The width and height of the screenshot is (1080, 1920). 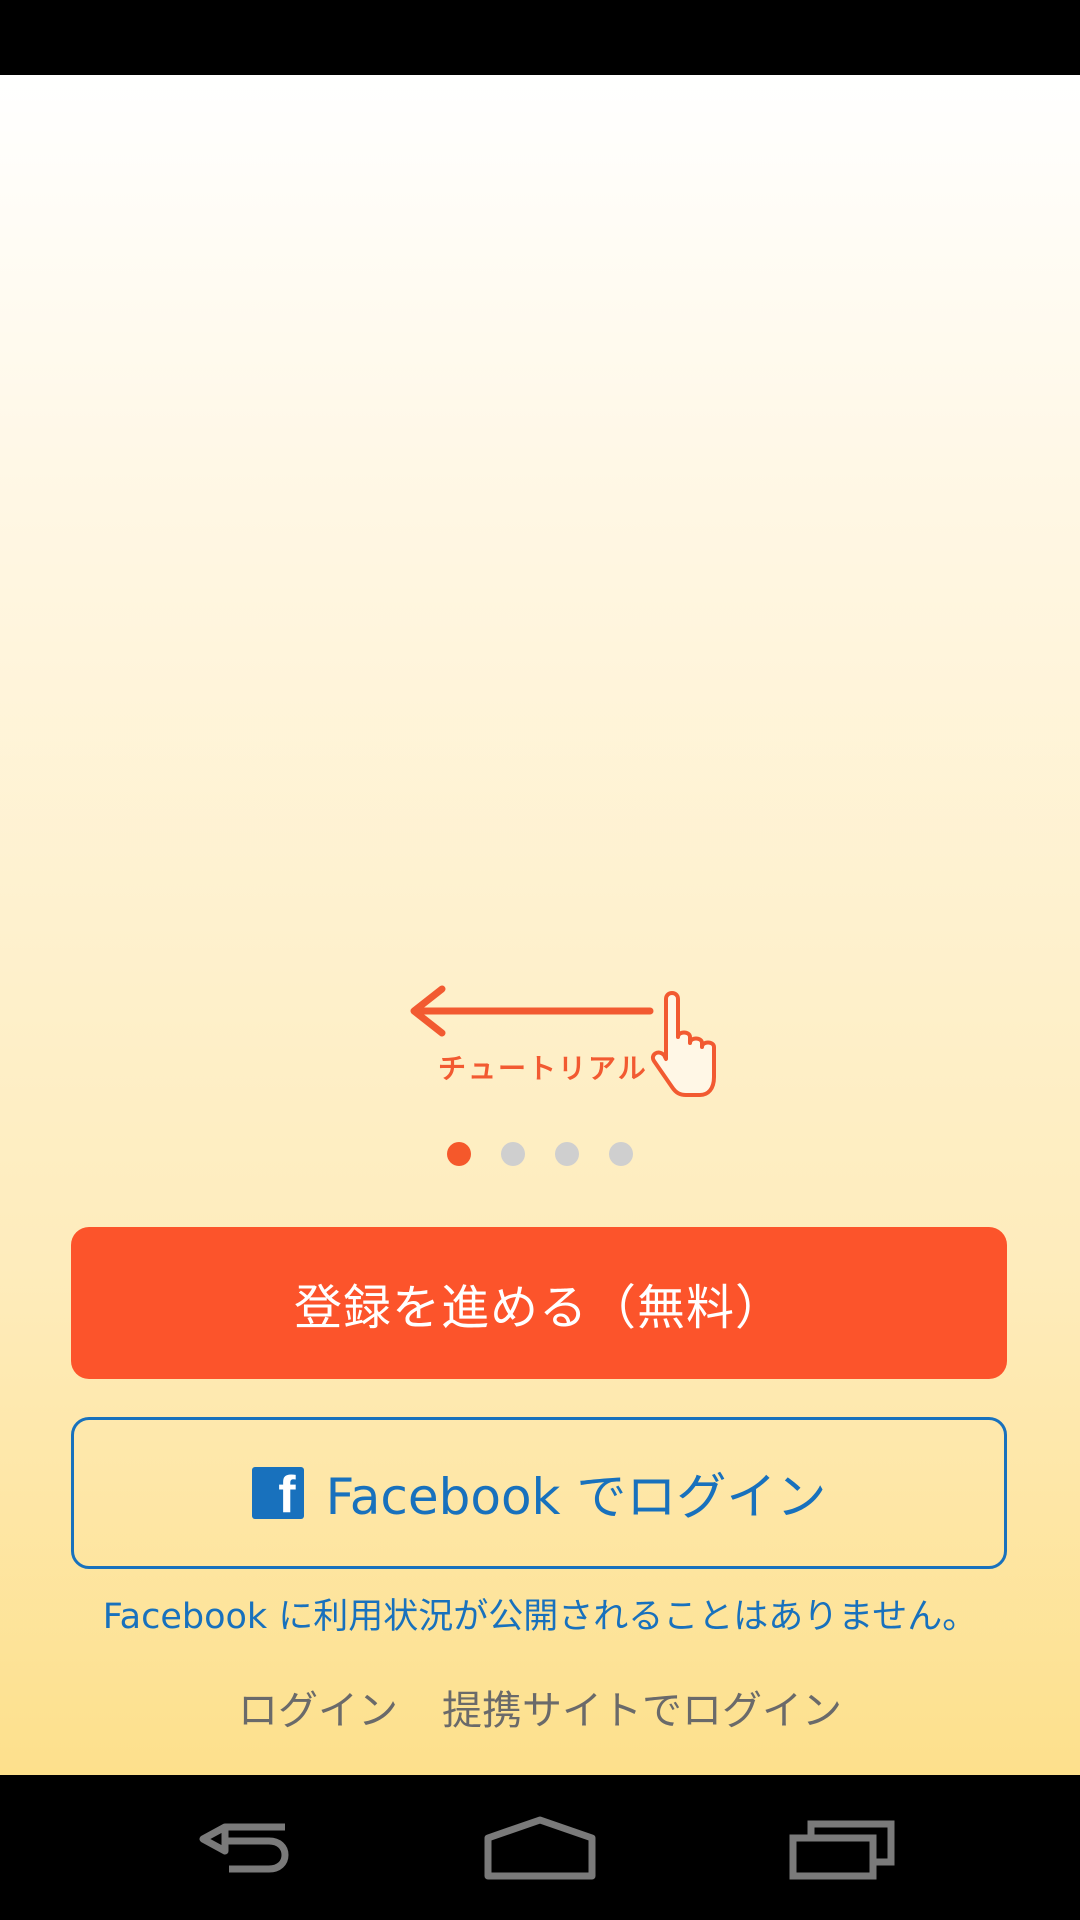 I want to click on home-icon, so click(x=540, y=1847).